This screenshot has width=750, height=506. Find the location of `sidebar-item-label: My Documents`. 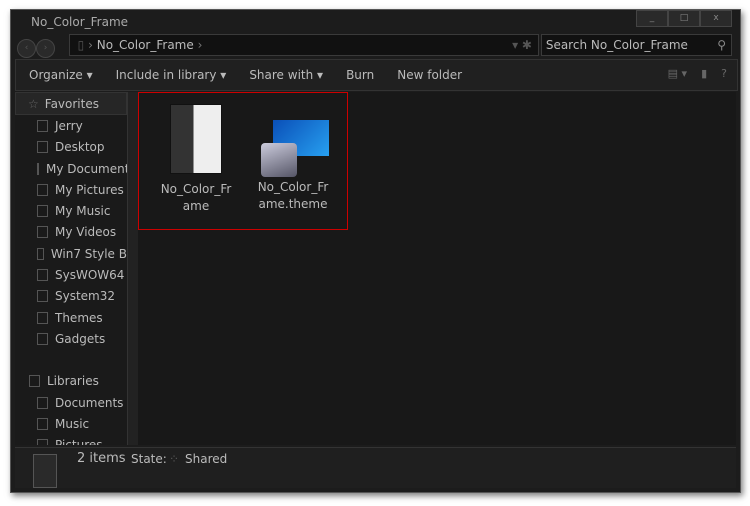

sidebar-item-label: My Documents is located at coordinates (86, 168).